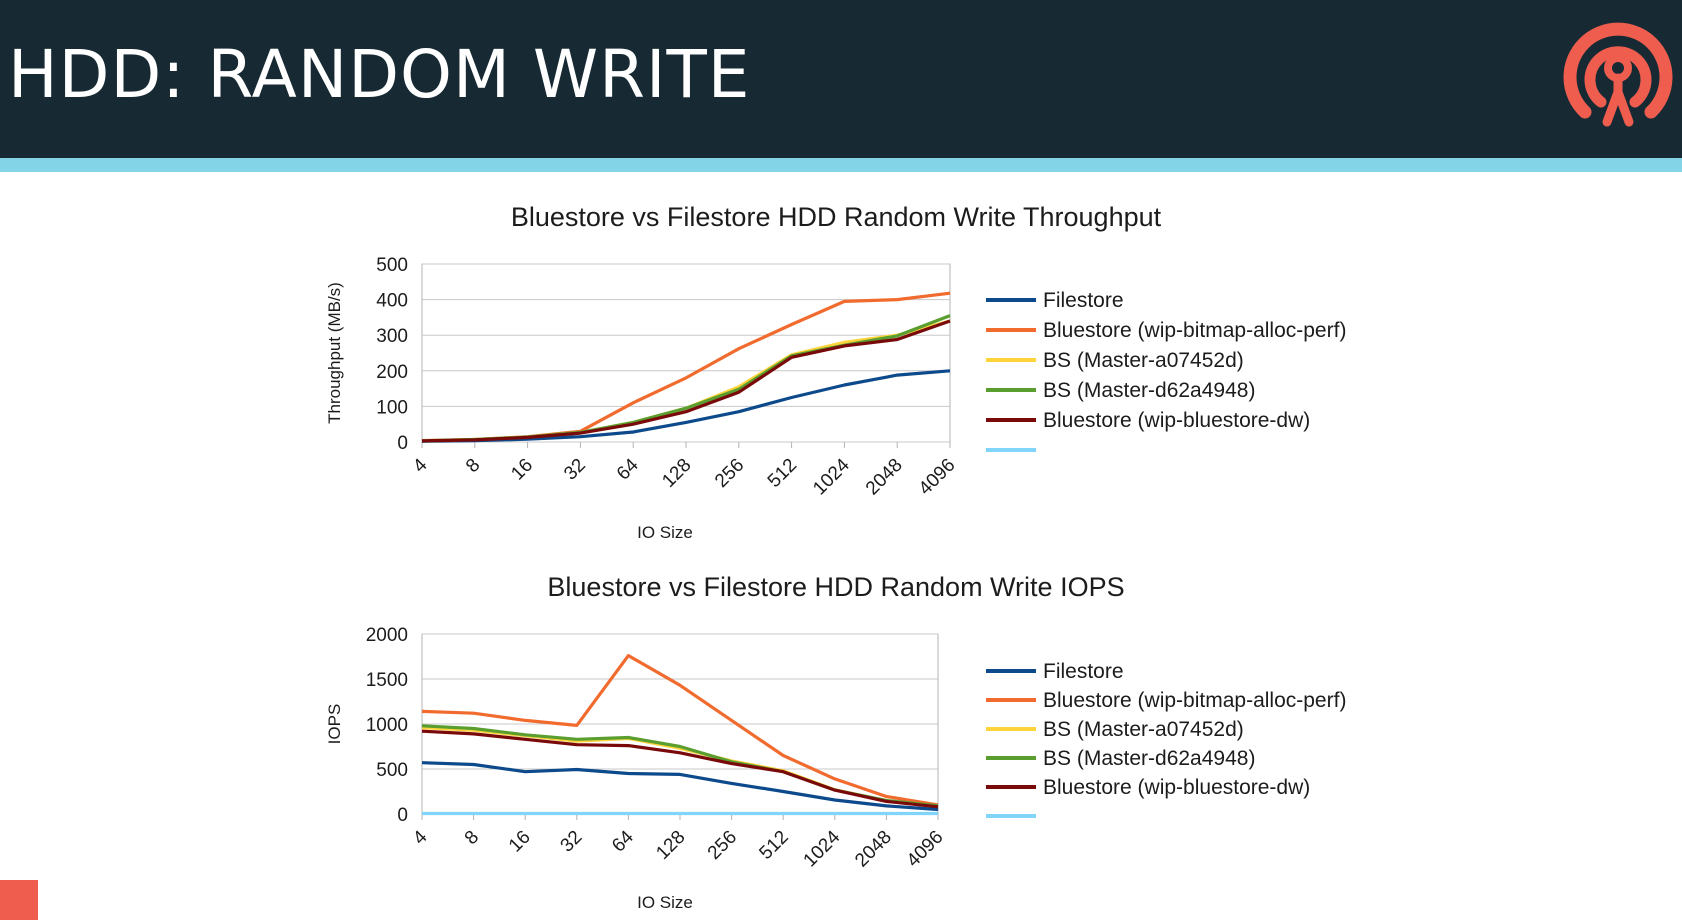 This screenshot has width=1682, height=920. I want to click on legend-label: Bluestore (wip-bitmap-alloc-perf), so click(1194, 700).